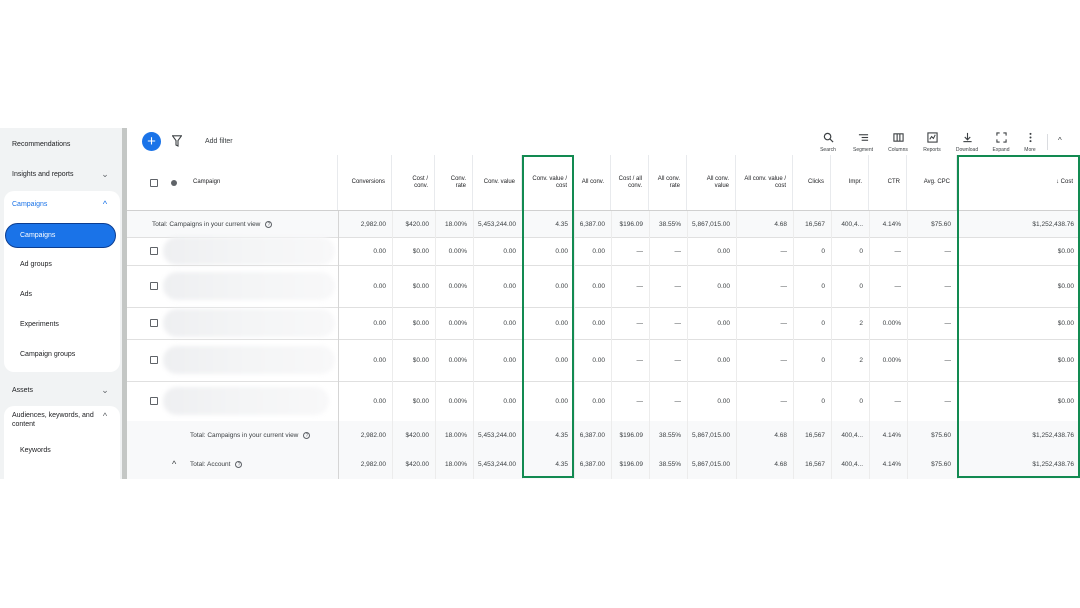  I want to click on column-header-ctr: CTR, so click(888, 182).